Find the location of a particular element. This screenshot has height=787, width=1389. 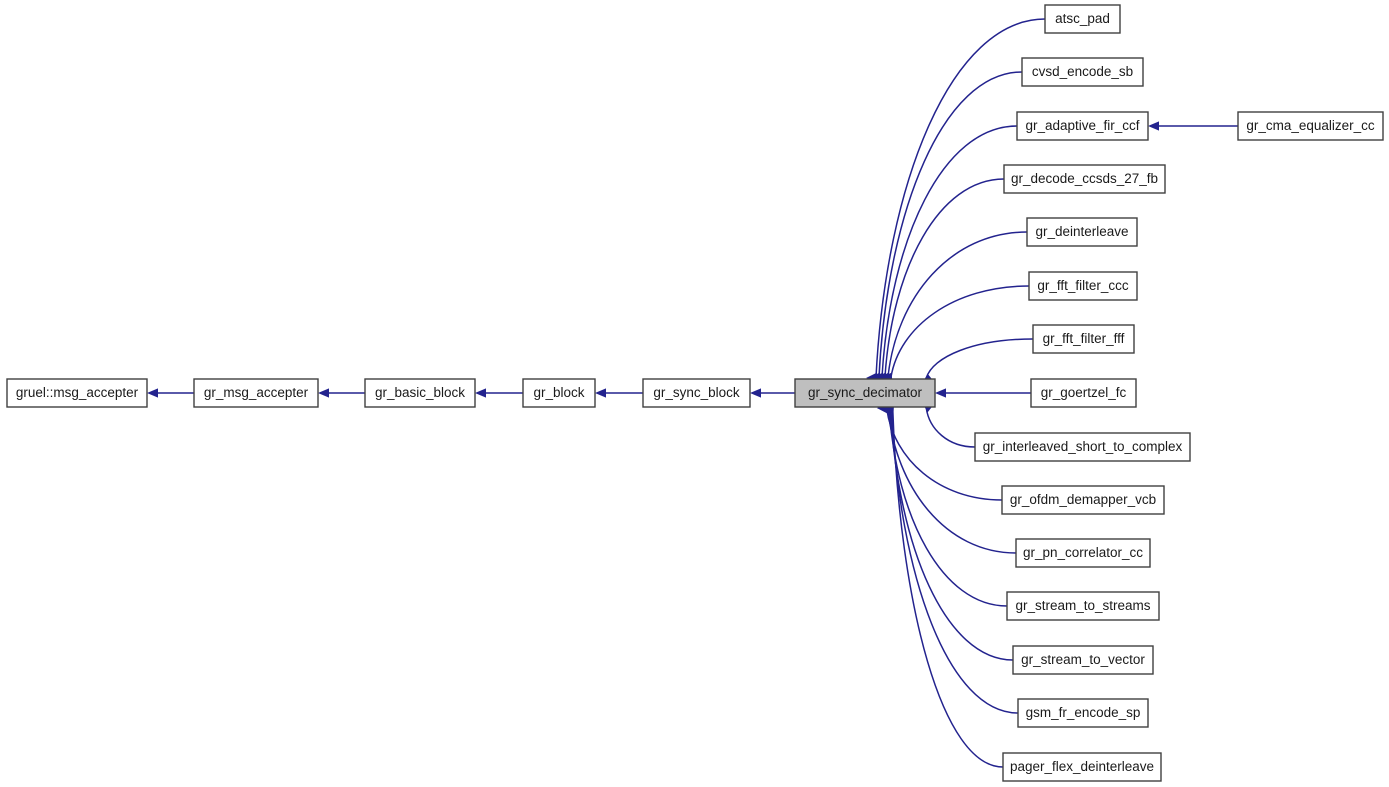

class-node-gr_stream_to_vector: gr_stream_to_vector is located at coordinates (1083, 660).